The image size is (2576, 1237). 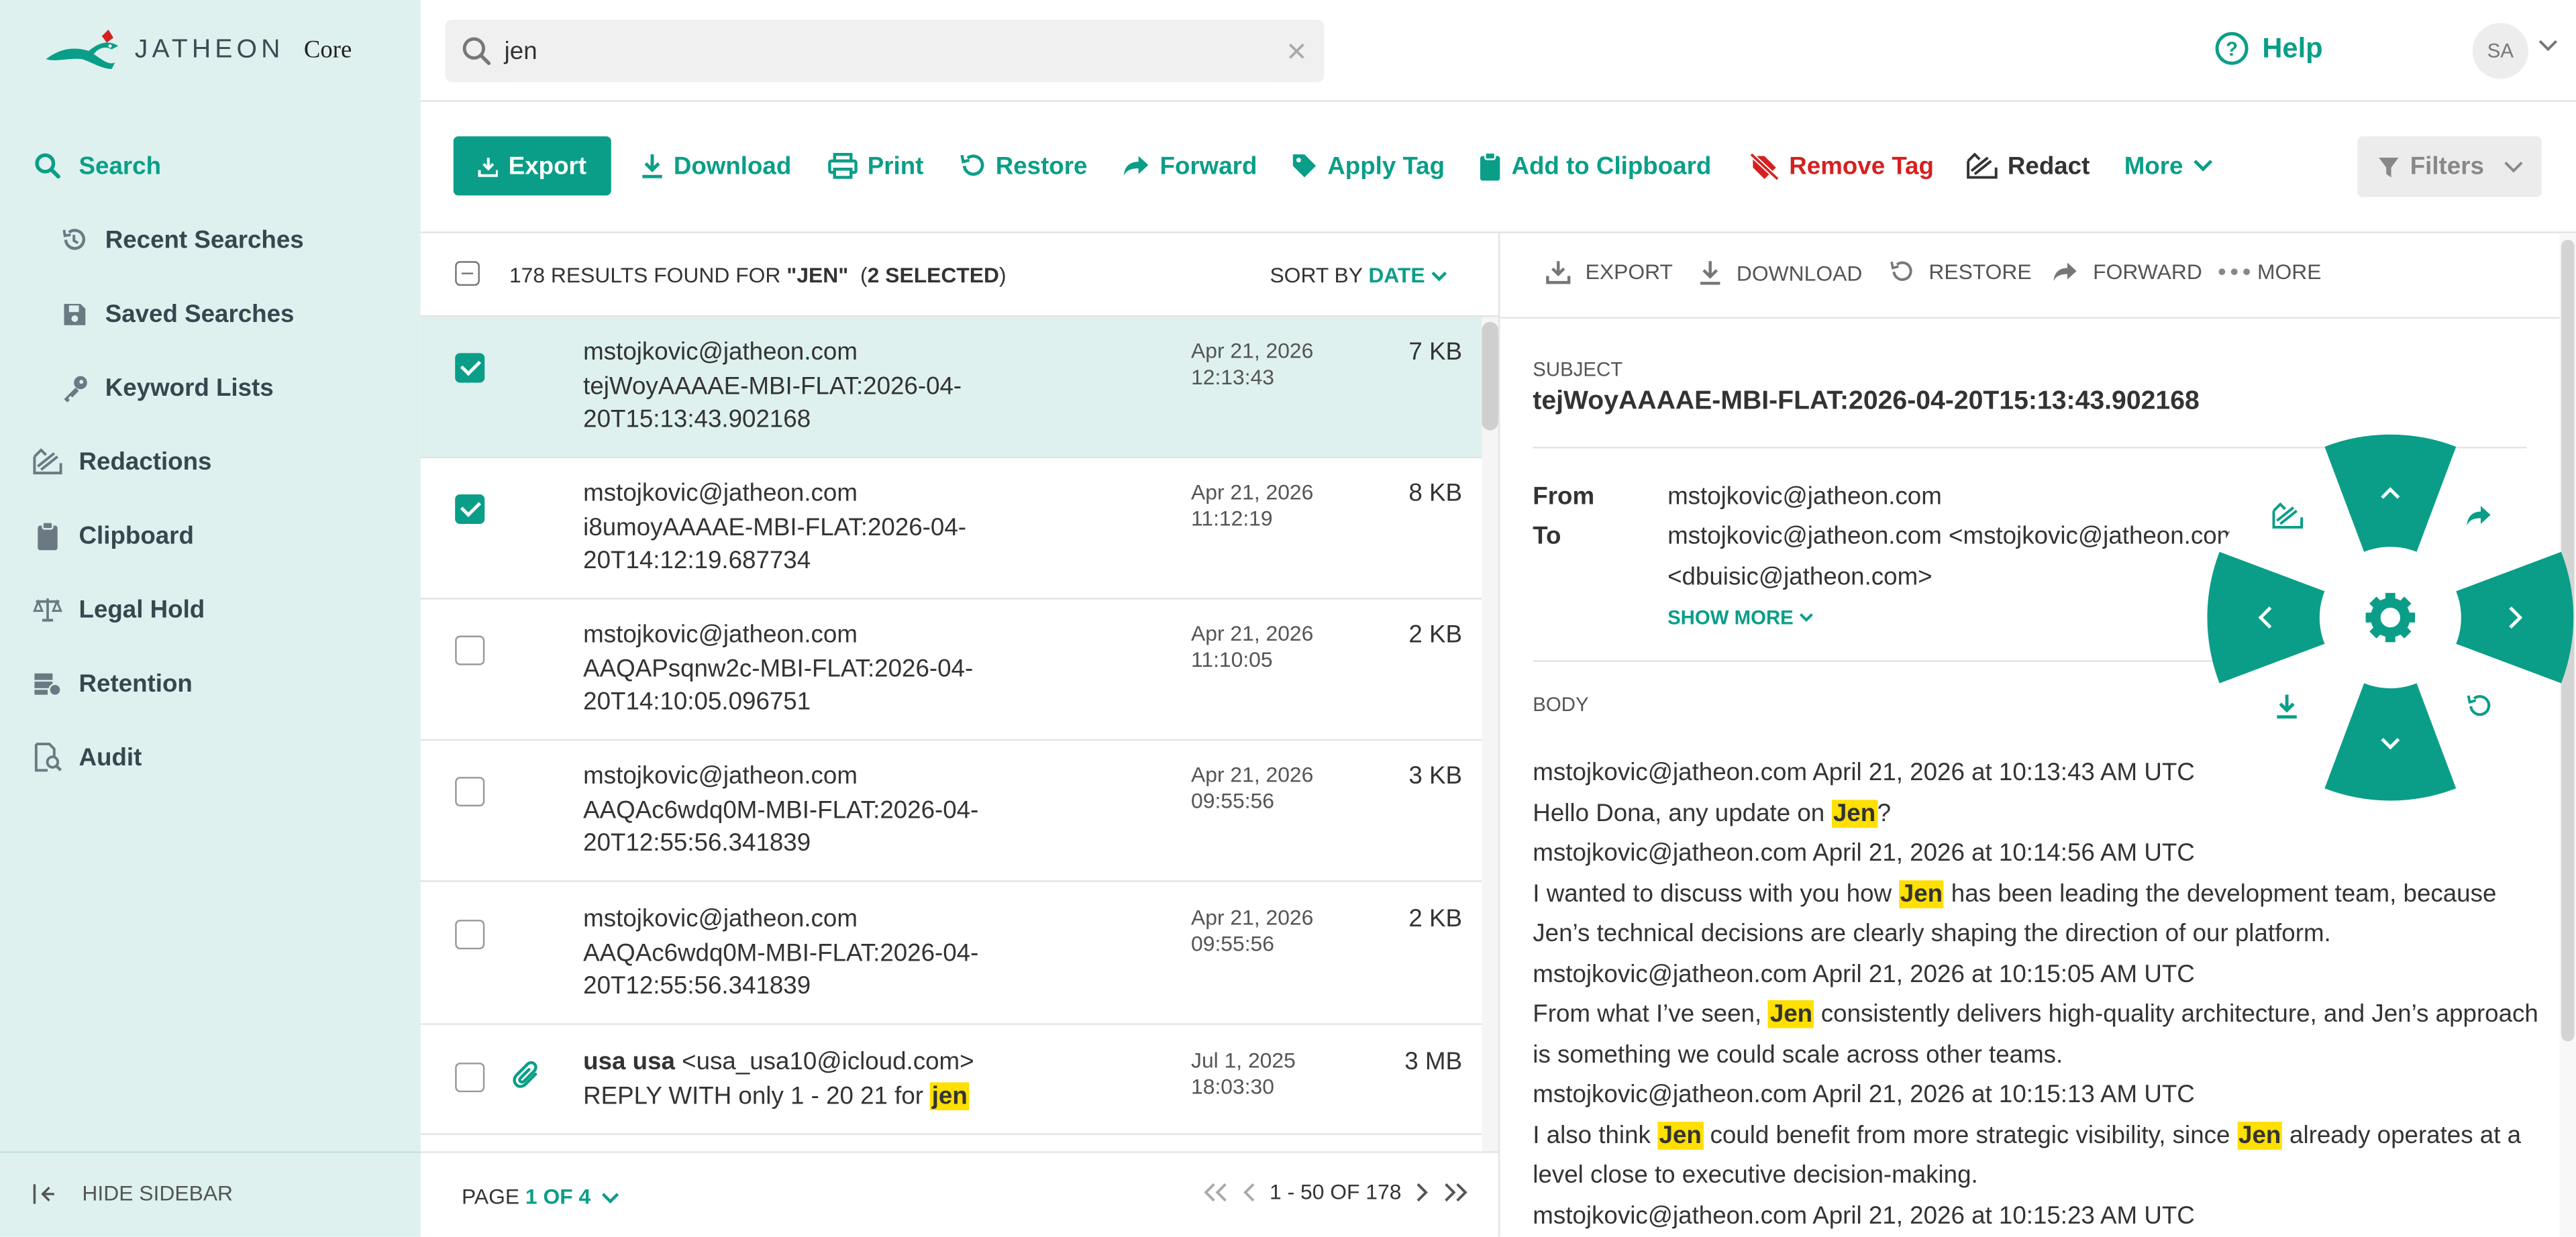 What do you see at coordinates (1961, 272) in the screenshot?
I see `preview-restore-button: RESTORE` at bounding box center [1961, 272].